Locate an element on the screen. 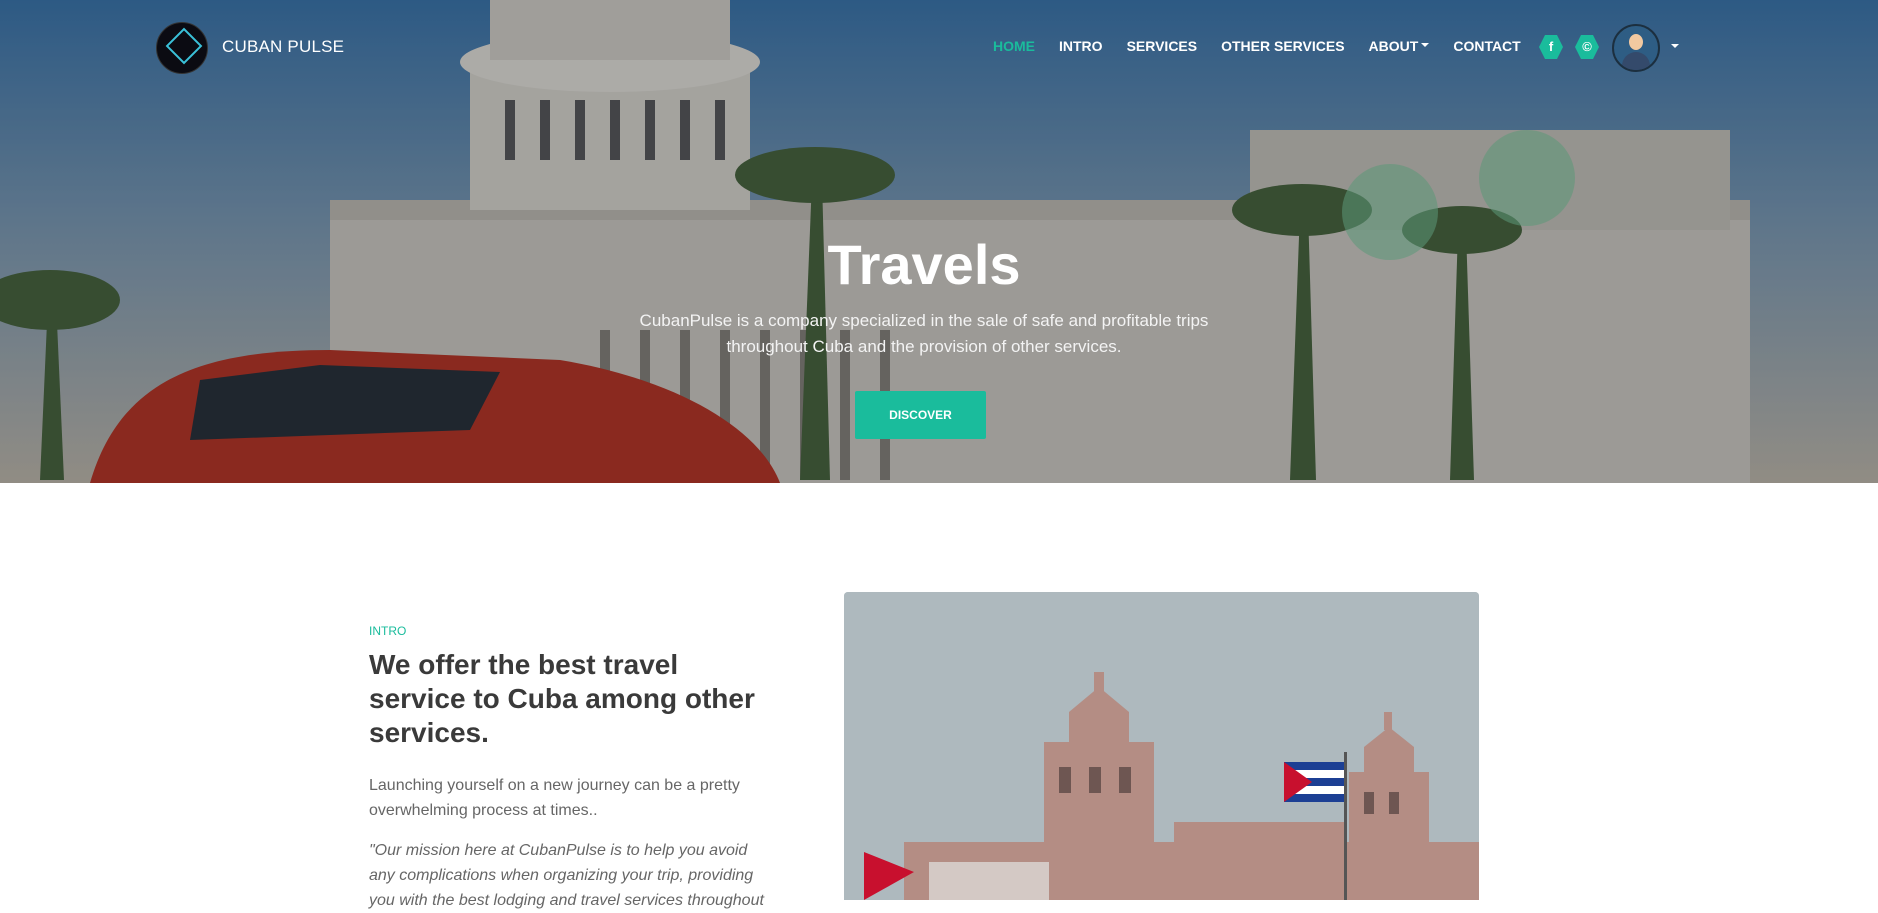 Image resolution: width=1878 pixels, height=913 pixels. nav-item-about-label: ABOUT is located at coordinates (1393, 46).